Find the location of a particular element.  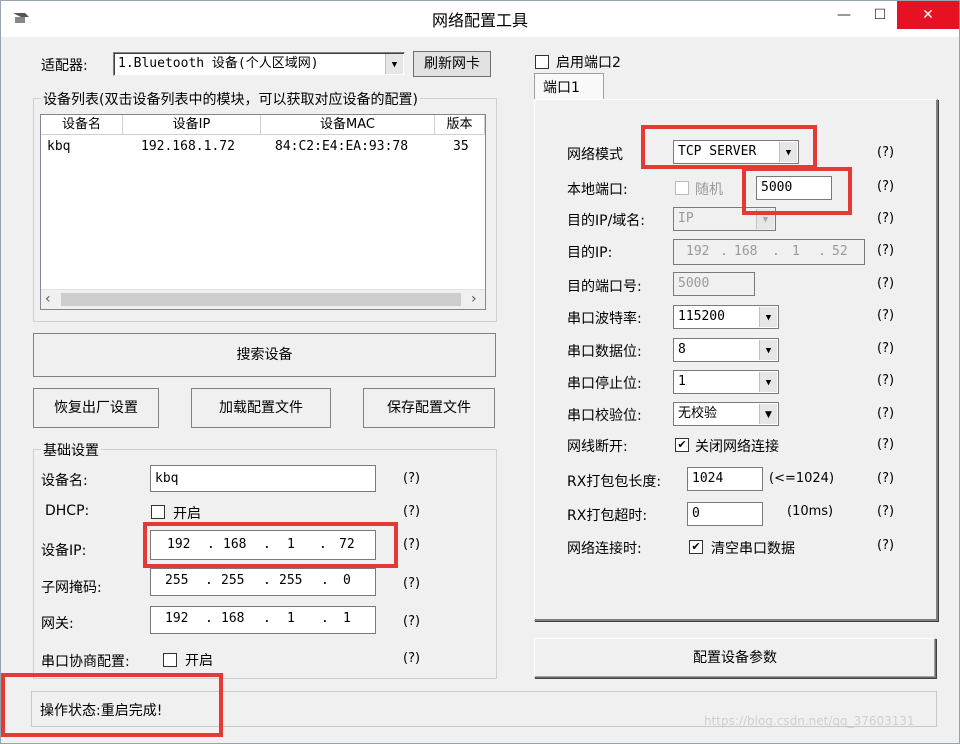

row-device-version: 35 is located at coordinates (461, 146).